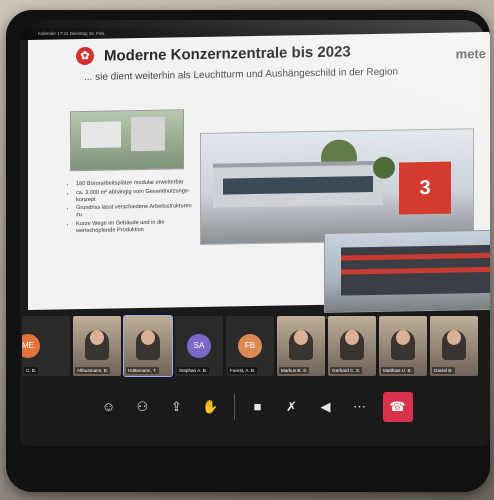 The height and width of the screenshot is (500, 494). What do you see at coordinates (470, 54) in the screenshot?
I see `brand-logo: mete` at bounding box center [470, 54].